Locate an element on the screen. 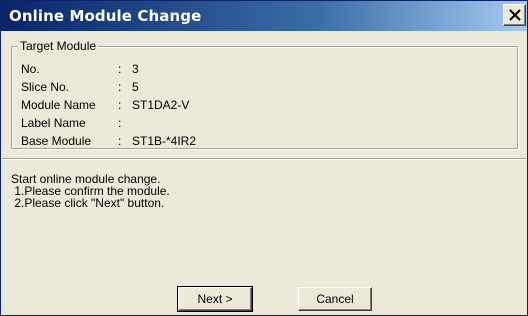  field-slice-no: Slice No.:5 is located at coordinates (80, 87).